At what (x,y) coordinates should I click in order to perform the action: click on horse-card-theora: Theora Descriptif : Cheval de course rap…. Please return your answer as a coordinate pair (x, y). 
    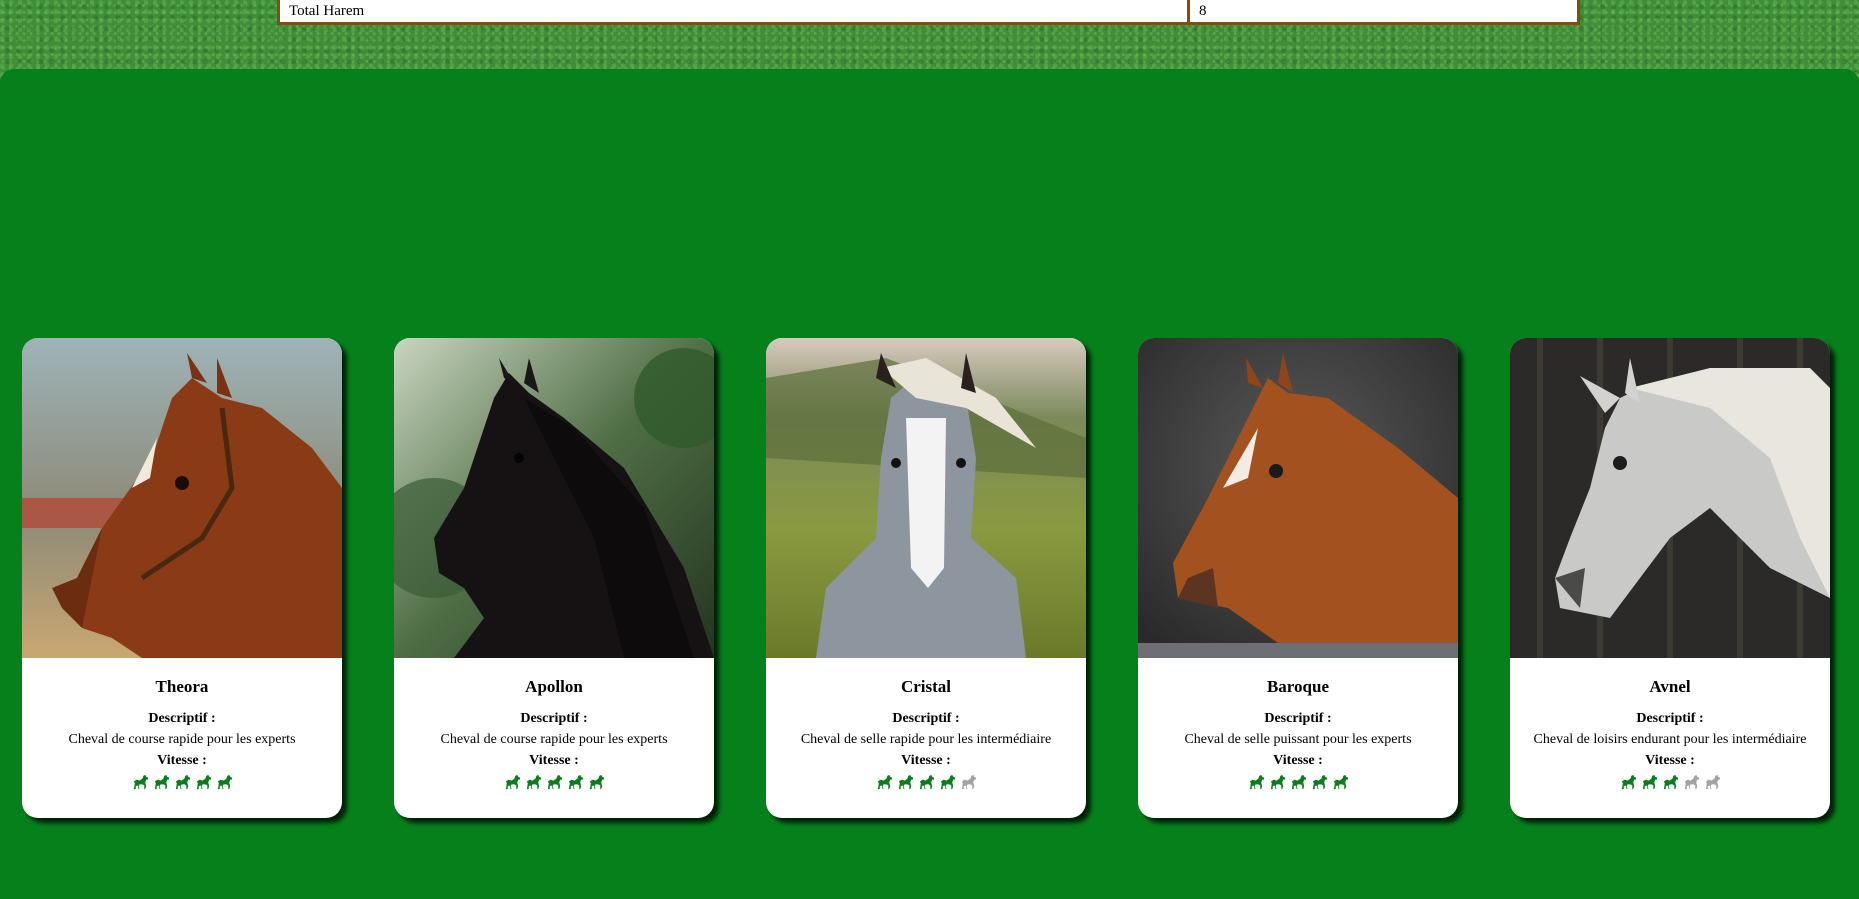
    Looking at the image, I should click on (182, 578).